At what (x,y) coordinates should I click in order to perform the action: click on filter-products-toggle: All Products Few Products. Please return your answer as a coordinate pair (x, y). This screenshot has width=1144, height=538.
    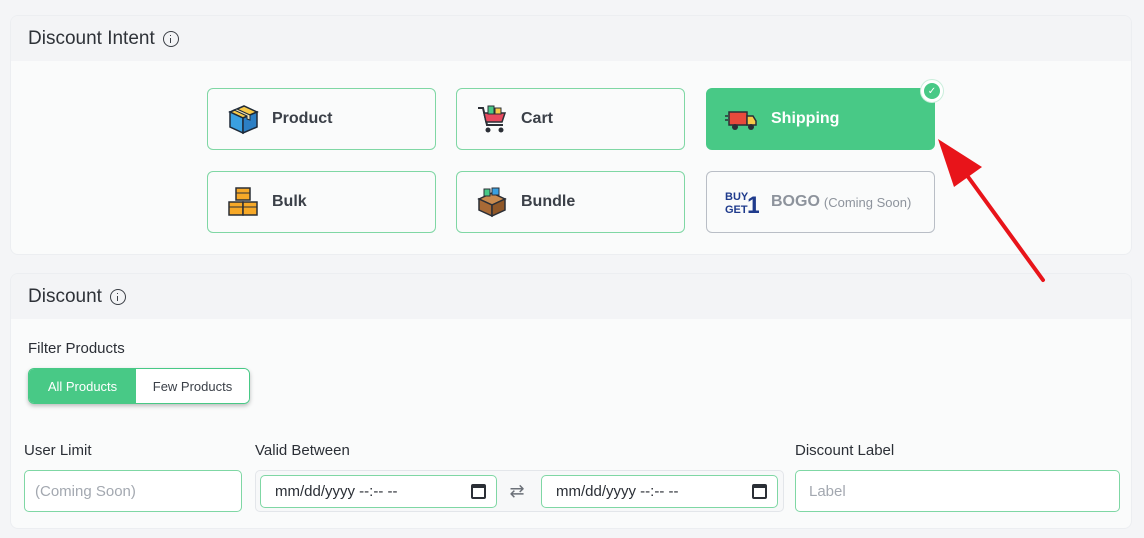
    Looking at the image, I should click on (139, 386).